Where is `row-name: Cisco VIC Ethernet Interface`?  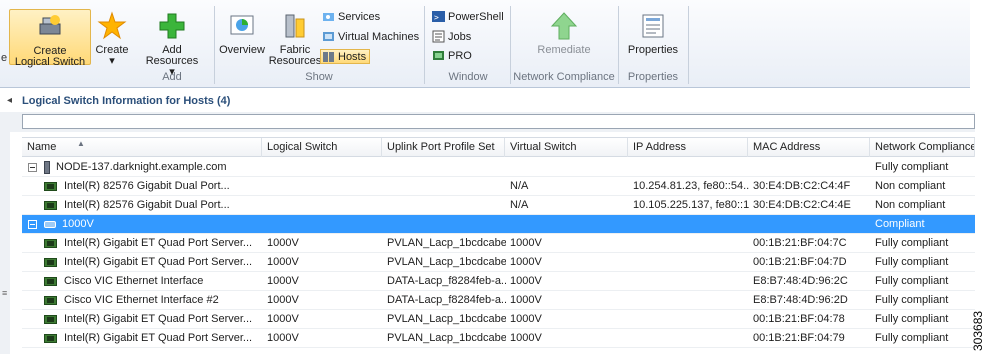
row-name: Cisco VIC Ethernet Interface is located at coordinates (134, 281).